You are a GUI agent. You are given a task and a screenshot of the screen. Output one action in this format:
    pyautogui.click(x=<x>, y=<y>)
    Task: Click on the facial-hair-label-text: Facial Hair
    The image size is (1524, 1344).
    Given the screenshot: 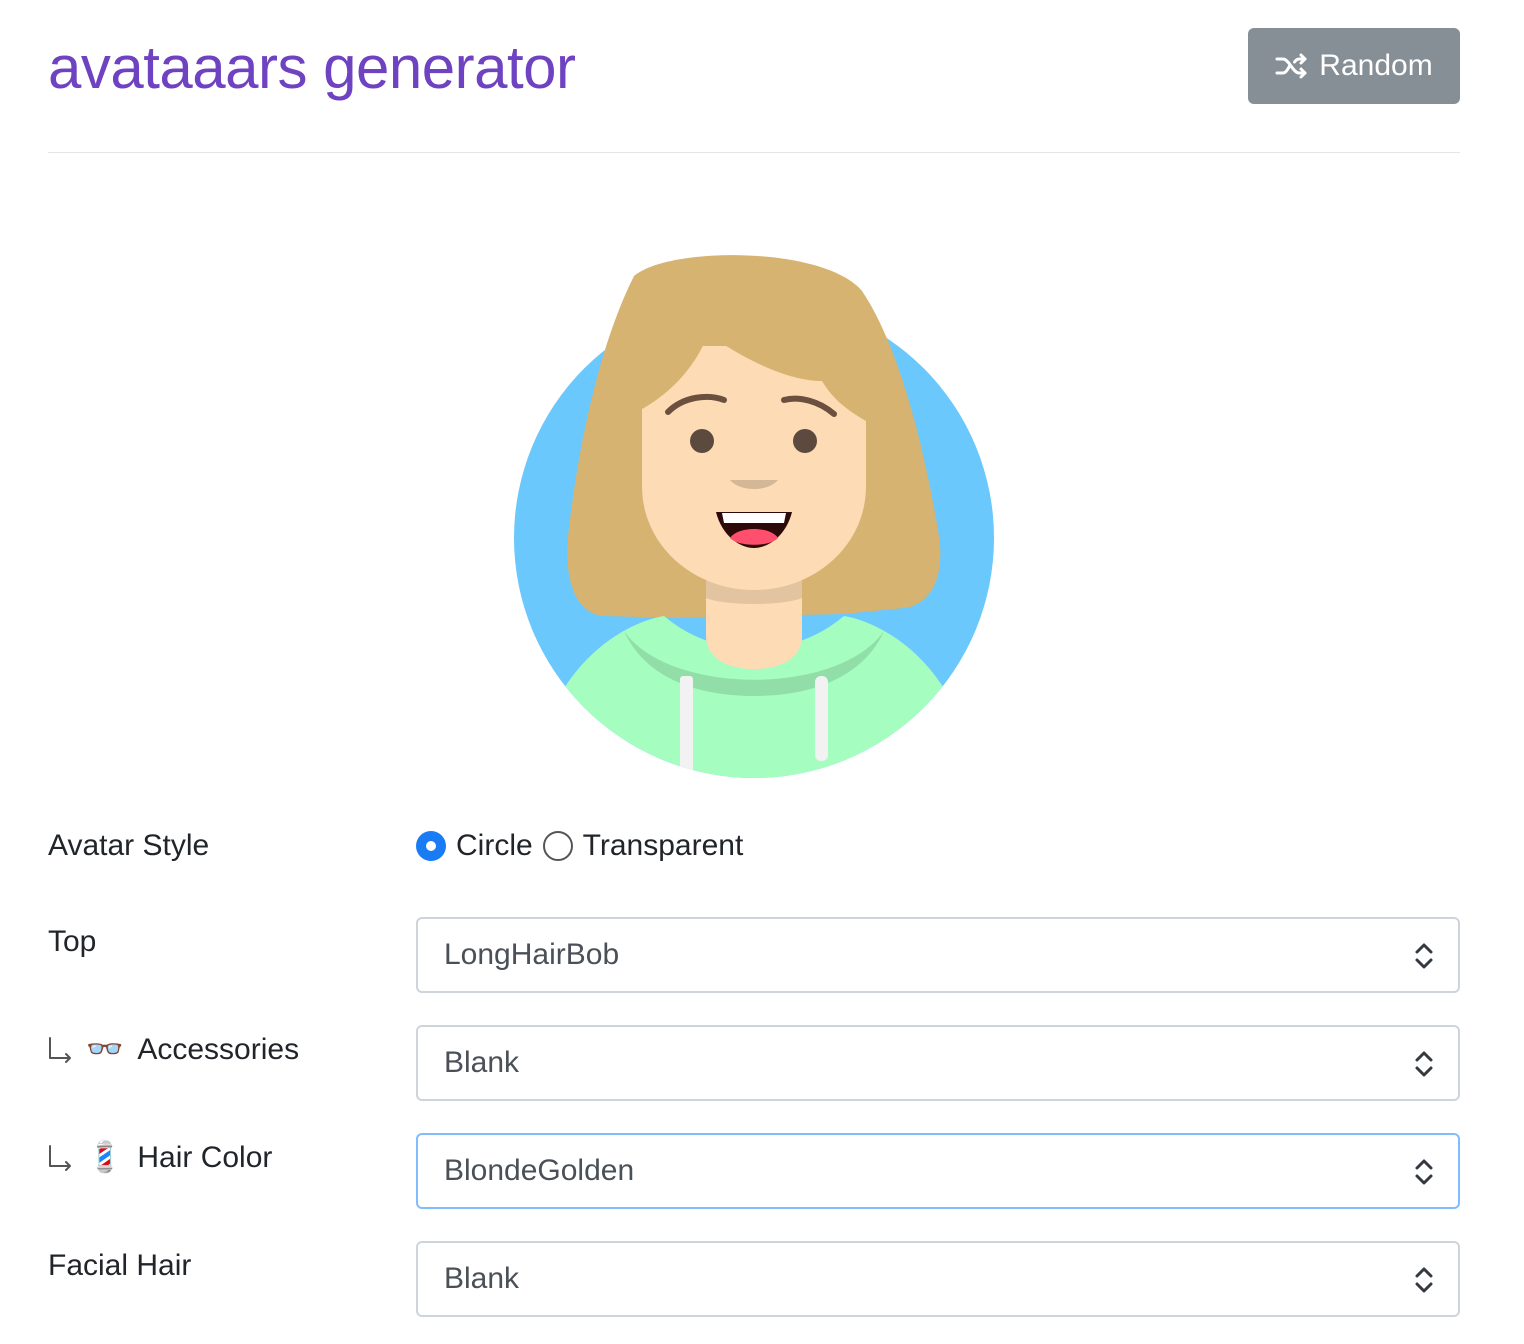 What is the action you would take?
    pyautogui.click(x=120, y=1265)
    